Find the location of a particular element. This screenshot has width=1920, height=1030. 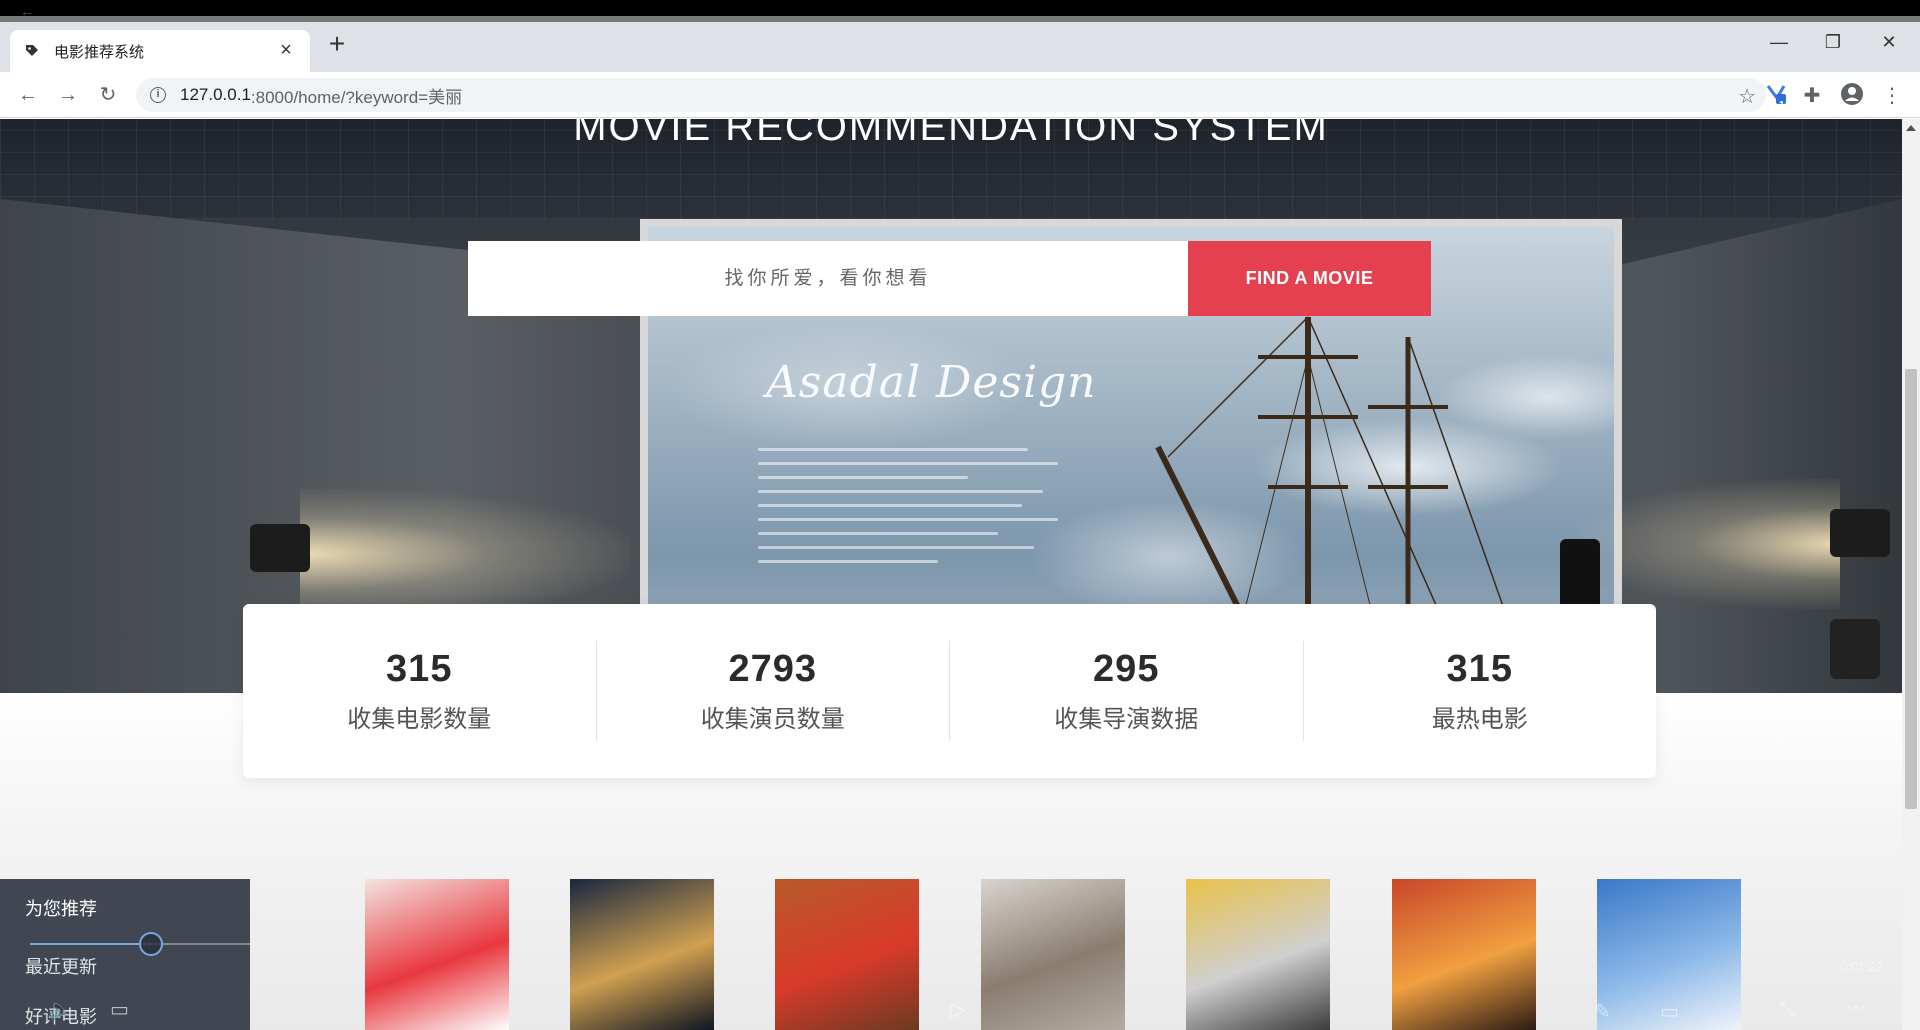

play-icon: ▷ is located at coordinates (957, 1009).